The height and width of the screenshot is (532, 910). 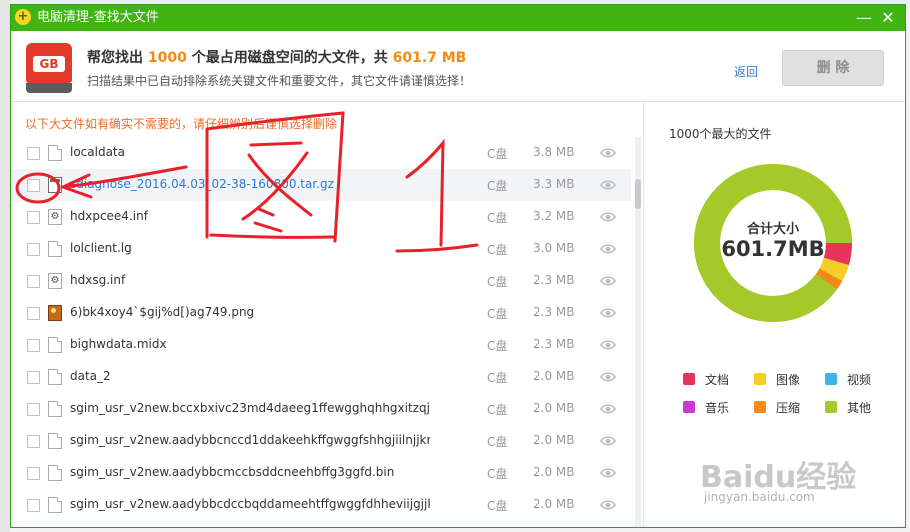 What do you see at coordinates (554, 216) in the screenshot?
I see `file-size: 3.2 MB` at bounding box center [554, 216].